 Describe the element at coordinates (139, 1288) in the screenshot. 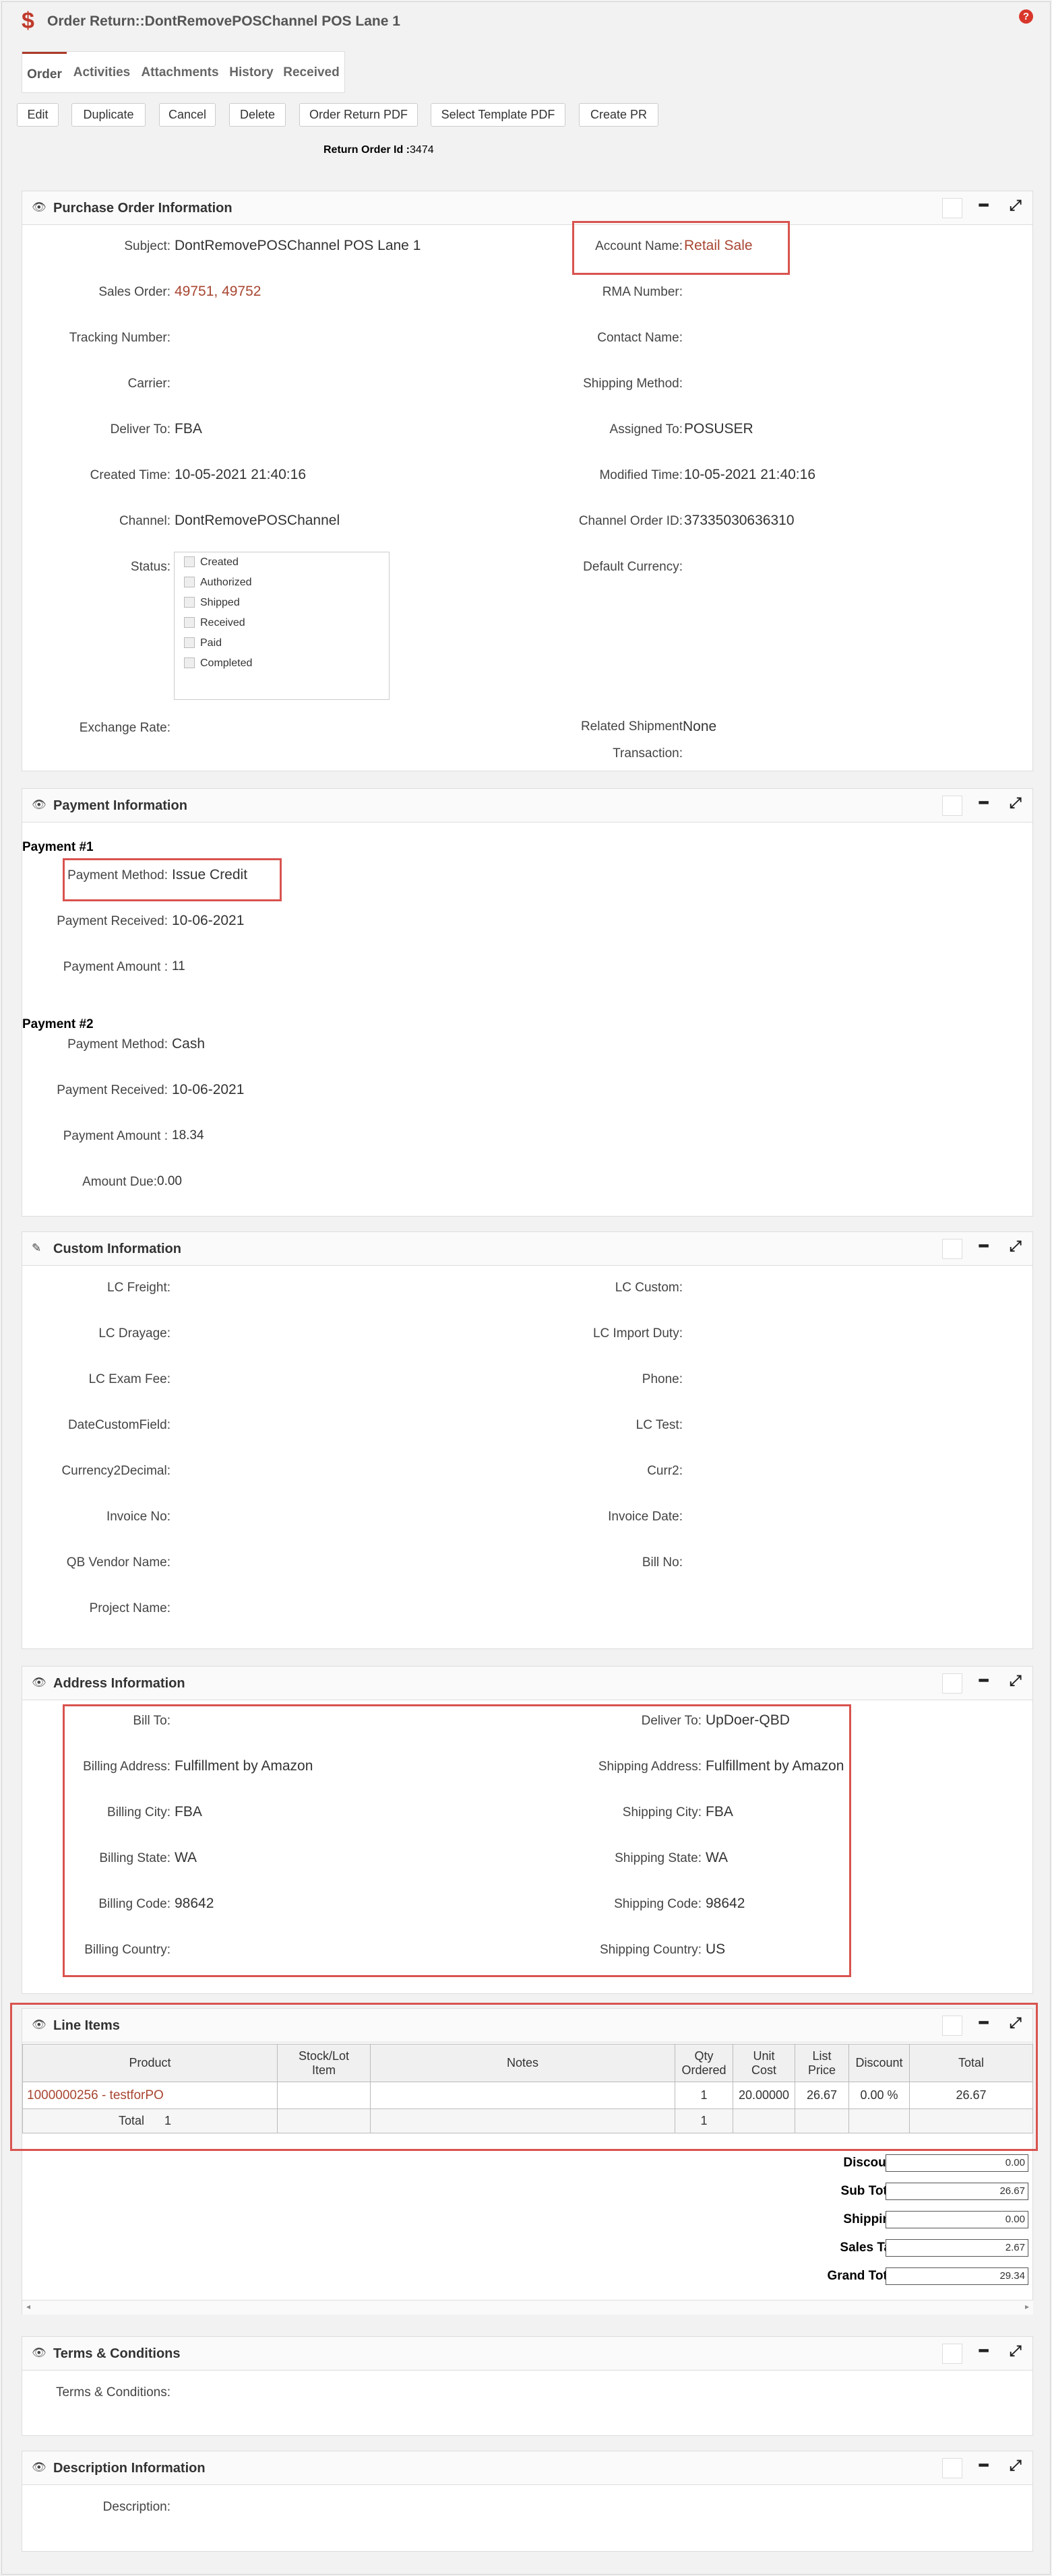

I see `lc-freight-label: LC Freight:` at that location.